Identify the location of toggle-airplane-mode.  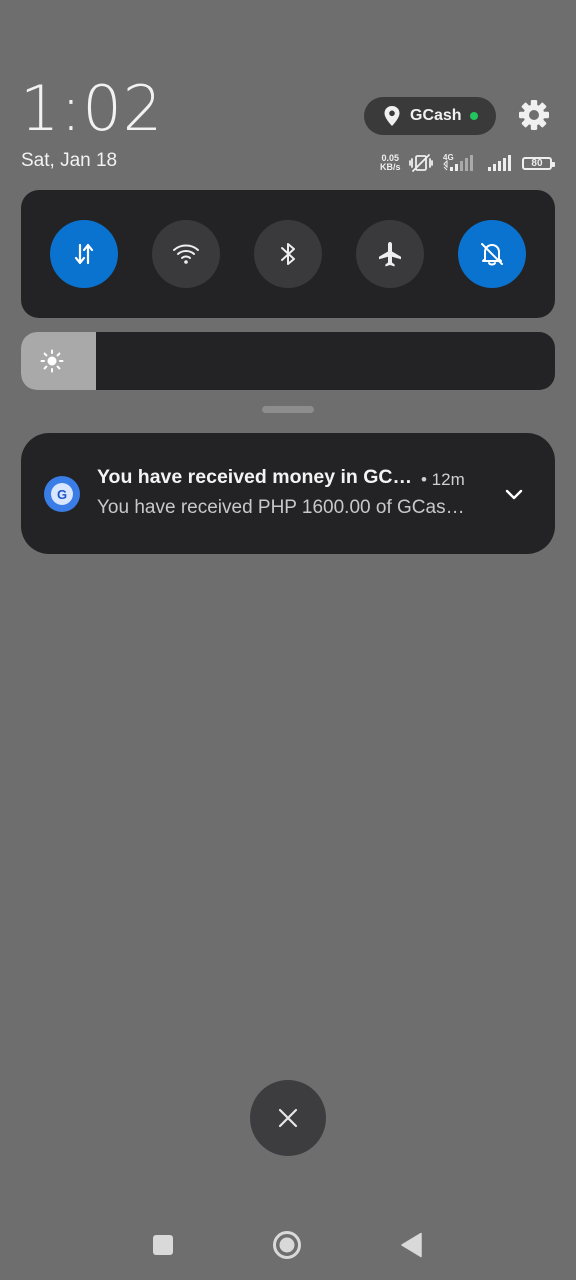
(390, 254).